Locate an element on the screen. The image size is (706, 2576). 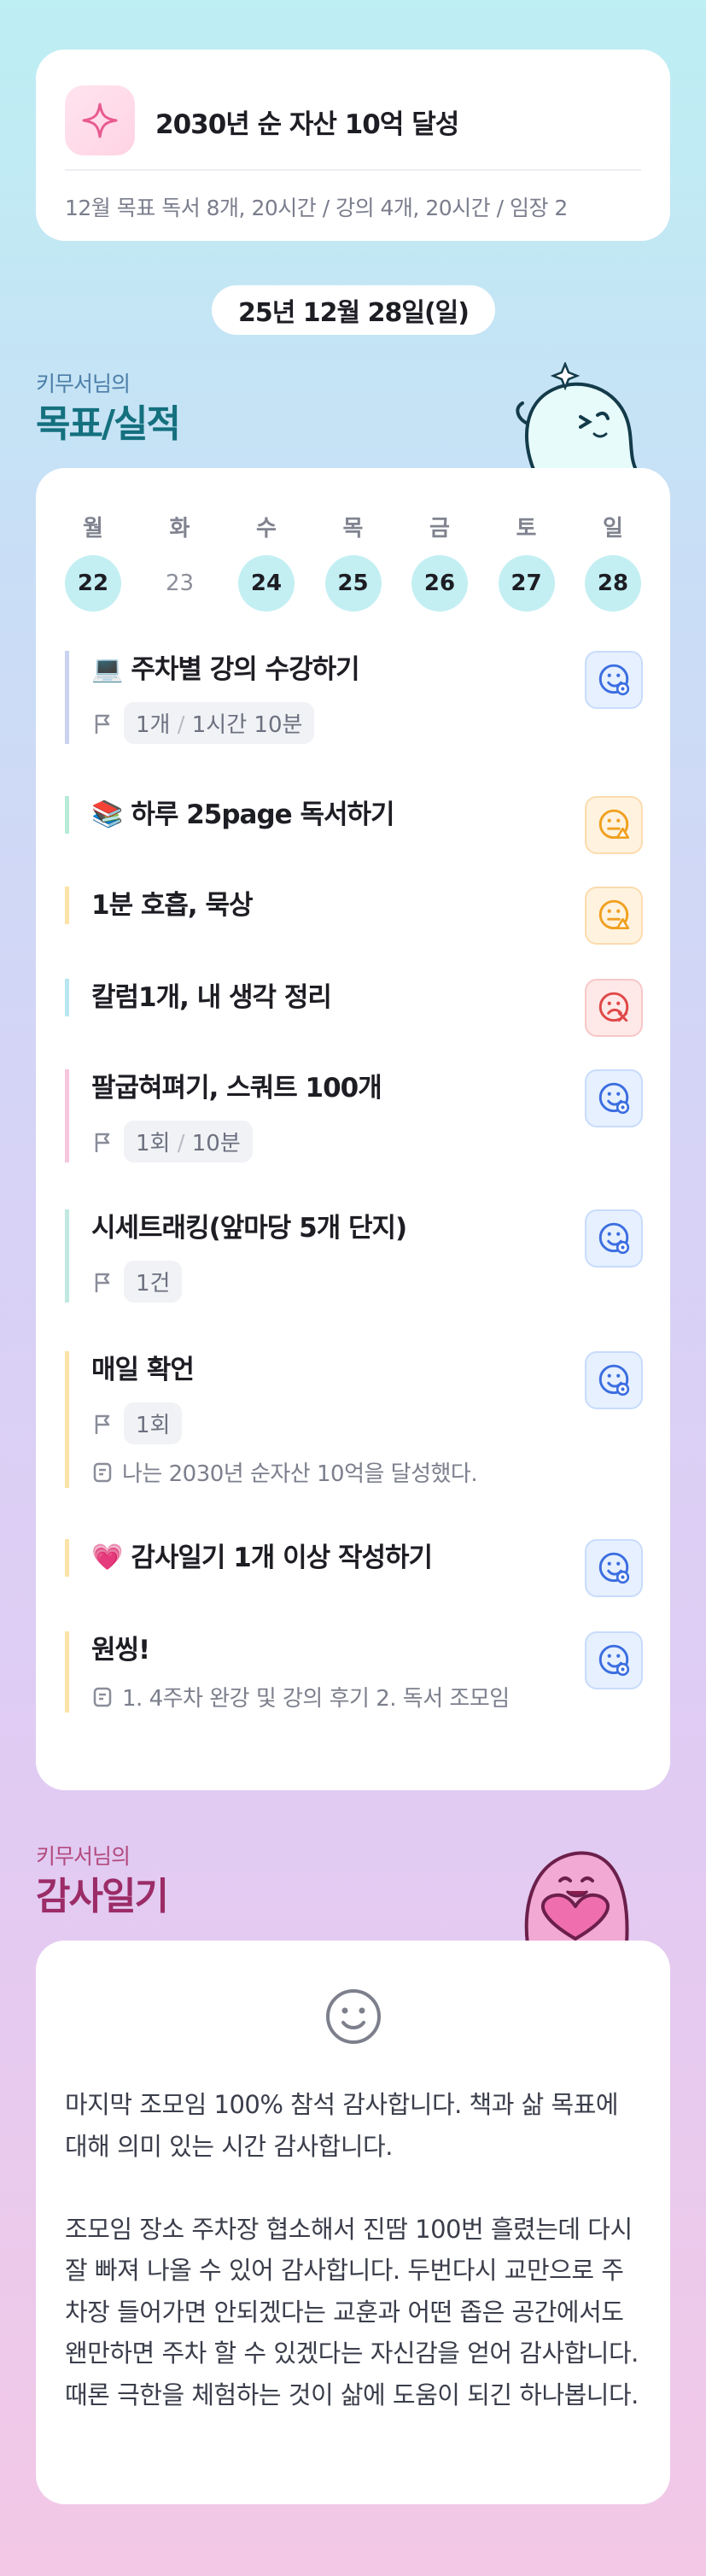
task-item: 매일 확언 1회 나는 2030년 순자산 10억을 달성했다. is located at coordinates (354, 1419).